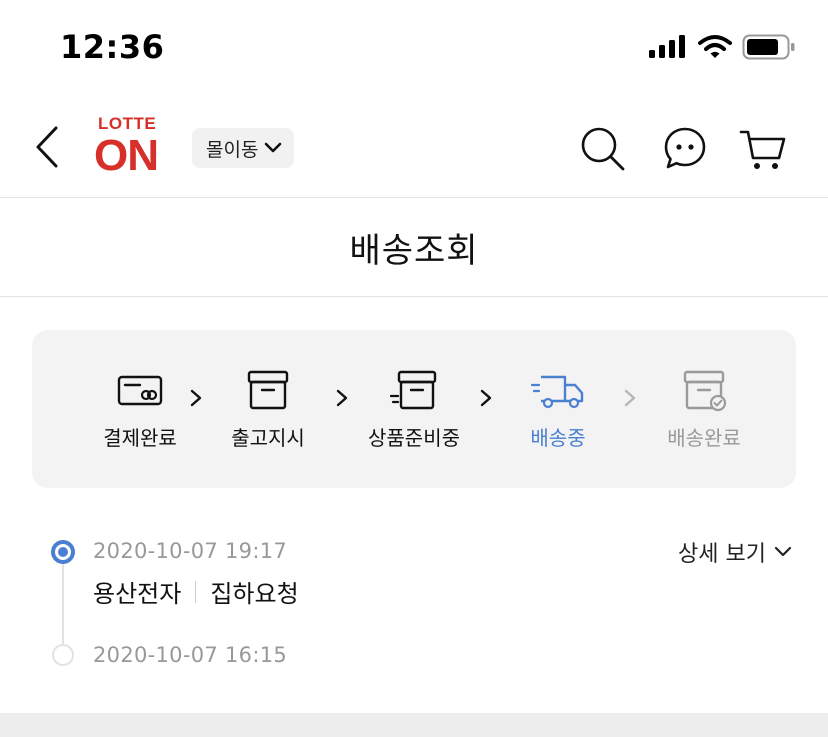 The image size is (828, 737). What do you see at coordinates (140, 438) in the screenshot?
I see `step-label: 결제완료` at bounding box center [140, 438].